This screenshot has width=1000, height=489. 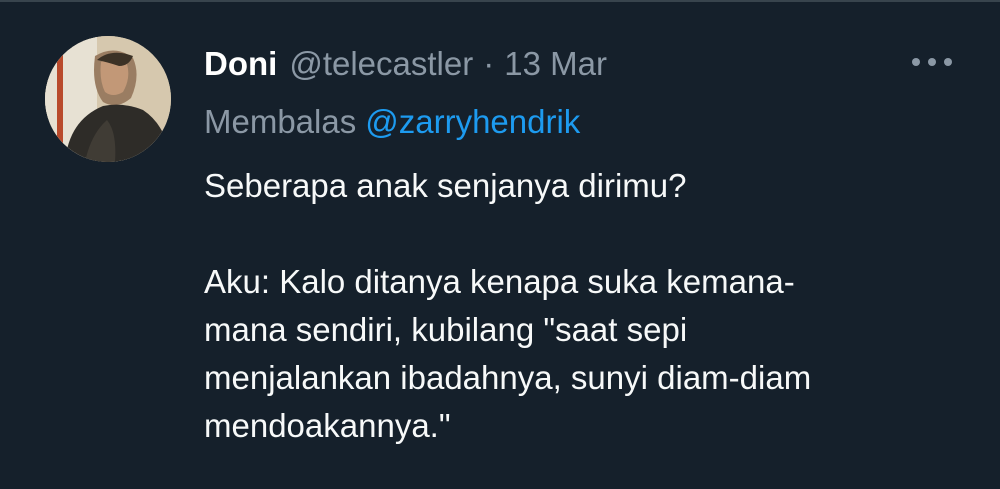 I want to click on reply-context: Membalas @zarryhendrik, so click(x=392, y=122).